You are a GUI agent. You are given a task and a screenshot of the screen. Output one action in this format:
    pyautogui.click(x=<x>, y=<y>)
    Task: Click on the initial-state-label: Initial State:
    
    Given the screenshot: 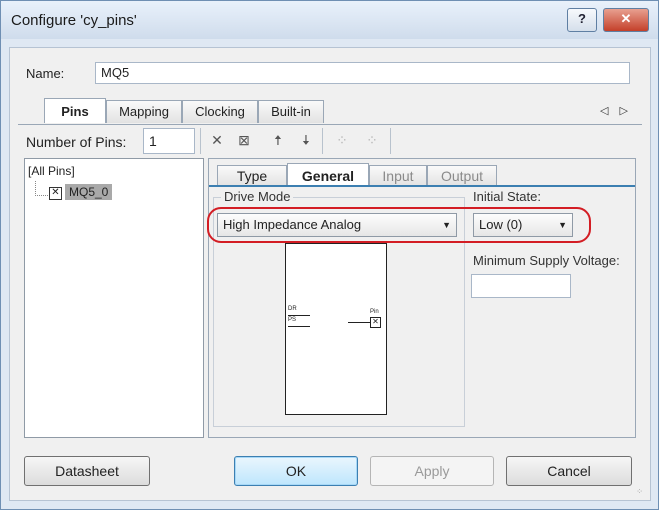 What is the action you would take?
    pyautogui.click(x=507, y=196)
    